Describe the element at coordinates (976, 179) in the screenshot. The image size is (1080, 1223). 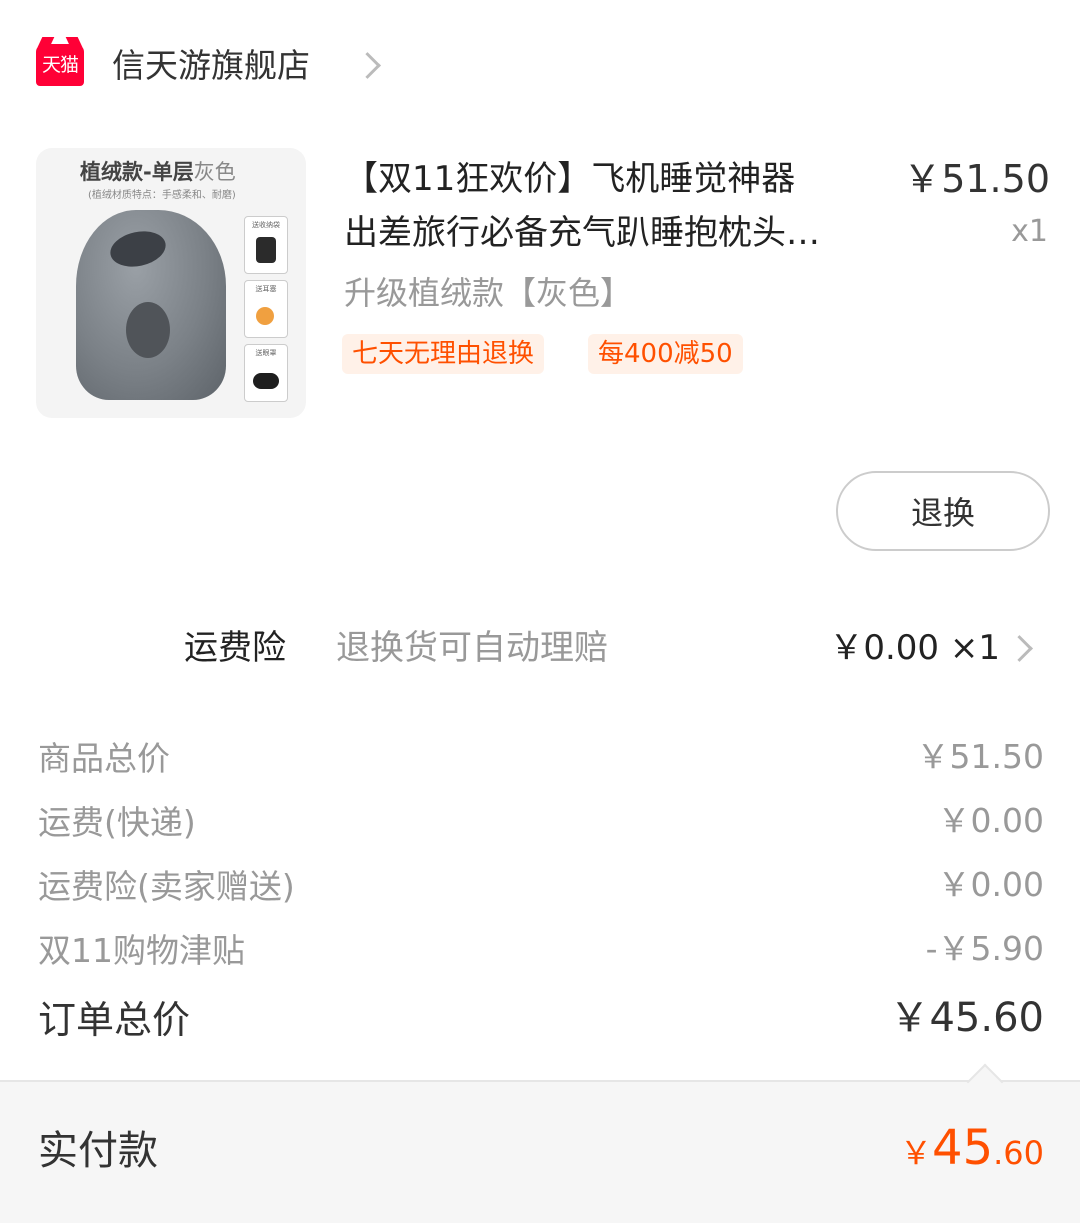
I see `product-price: ￥51.50` at that location.